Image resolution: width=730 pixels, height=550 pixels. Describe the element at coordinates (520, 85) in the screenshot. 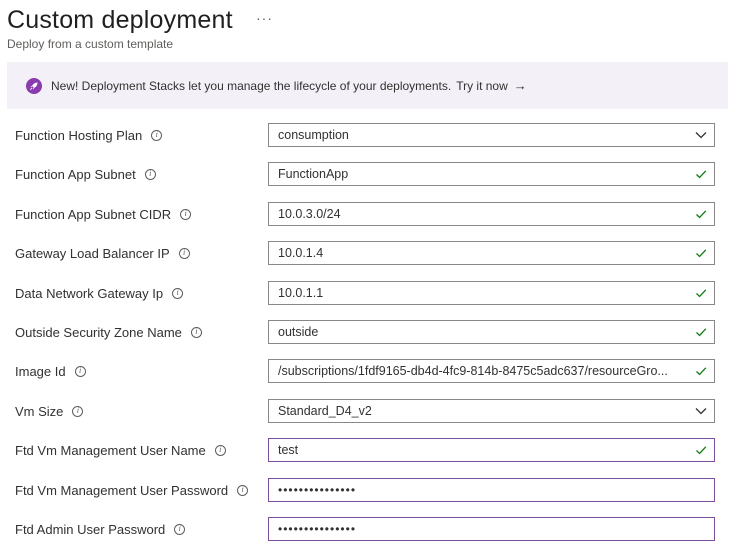

I see `arrow-right-icon: →` at that location.